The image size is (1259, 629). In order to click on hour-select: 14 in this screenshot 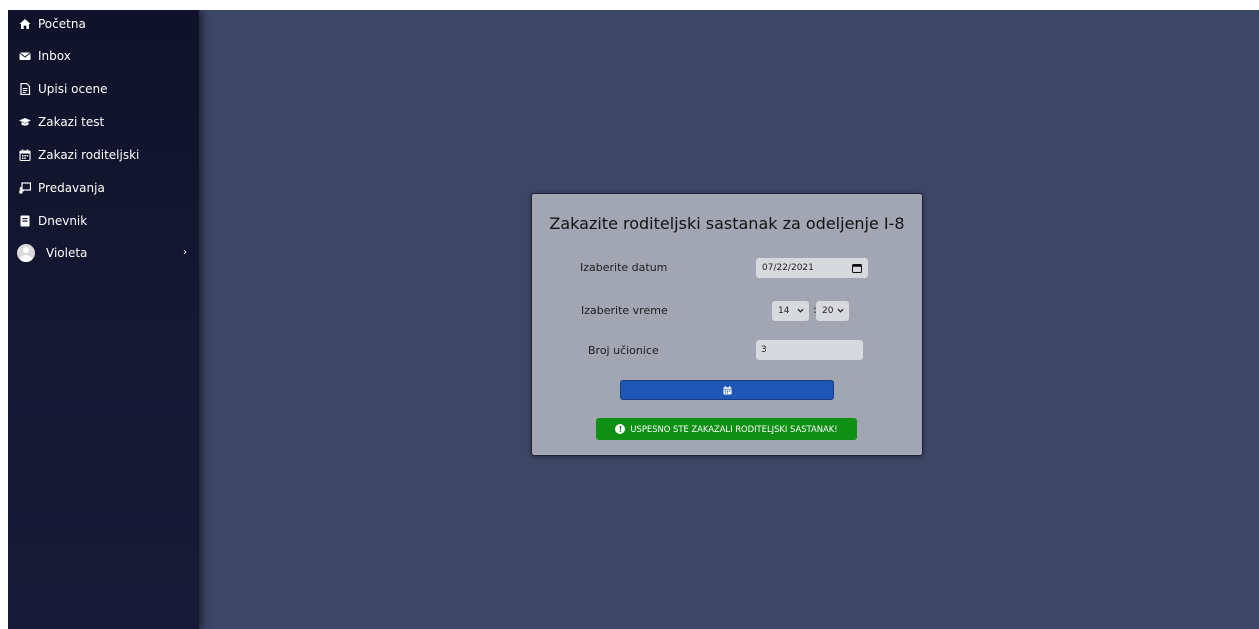, I will do `click(790, 311)`.